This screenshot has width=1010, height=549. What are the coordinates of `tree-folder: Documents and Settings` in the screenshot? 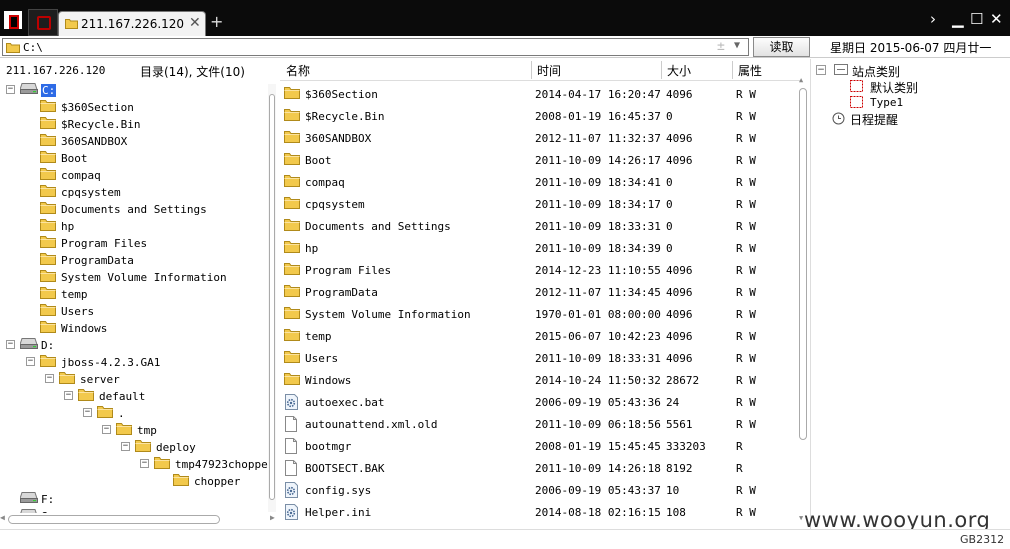 It's located at (135, 209).